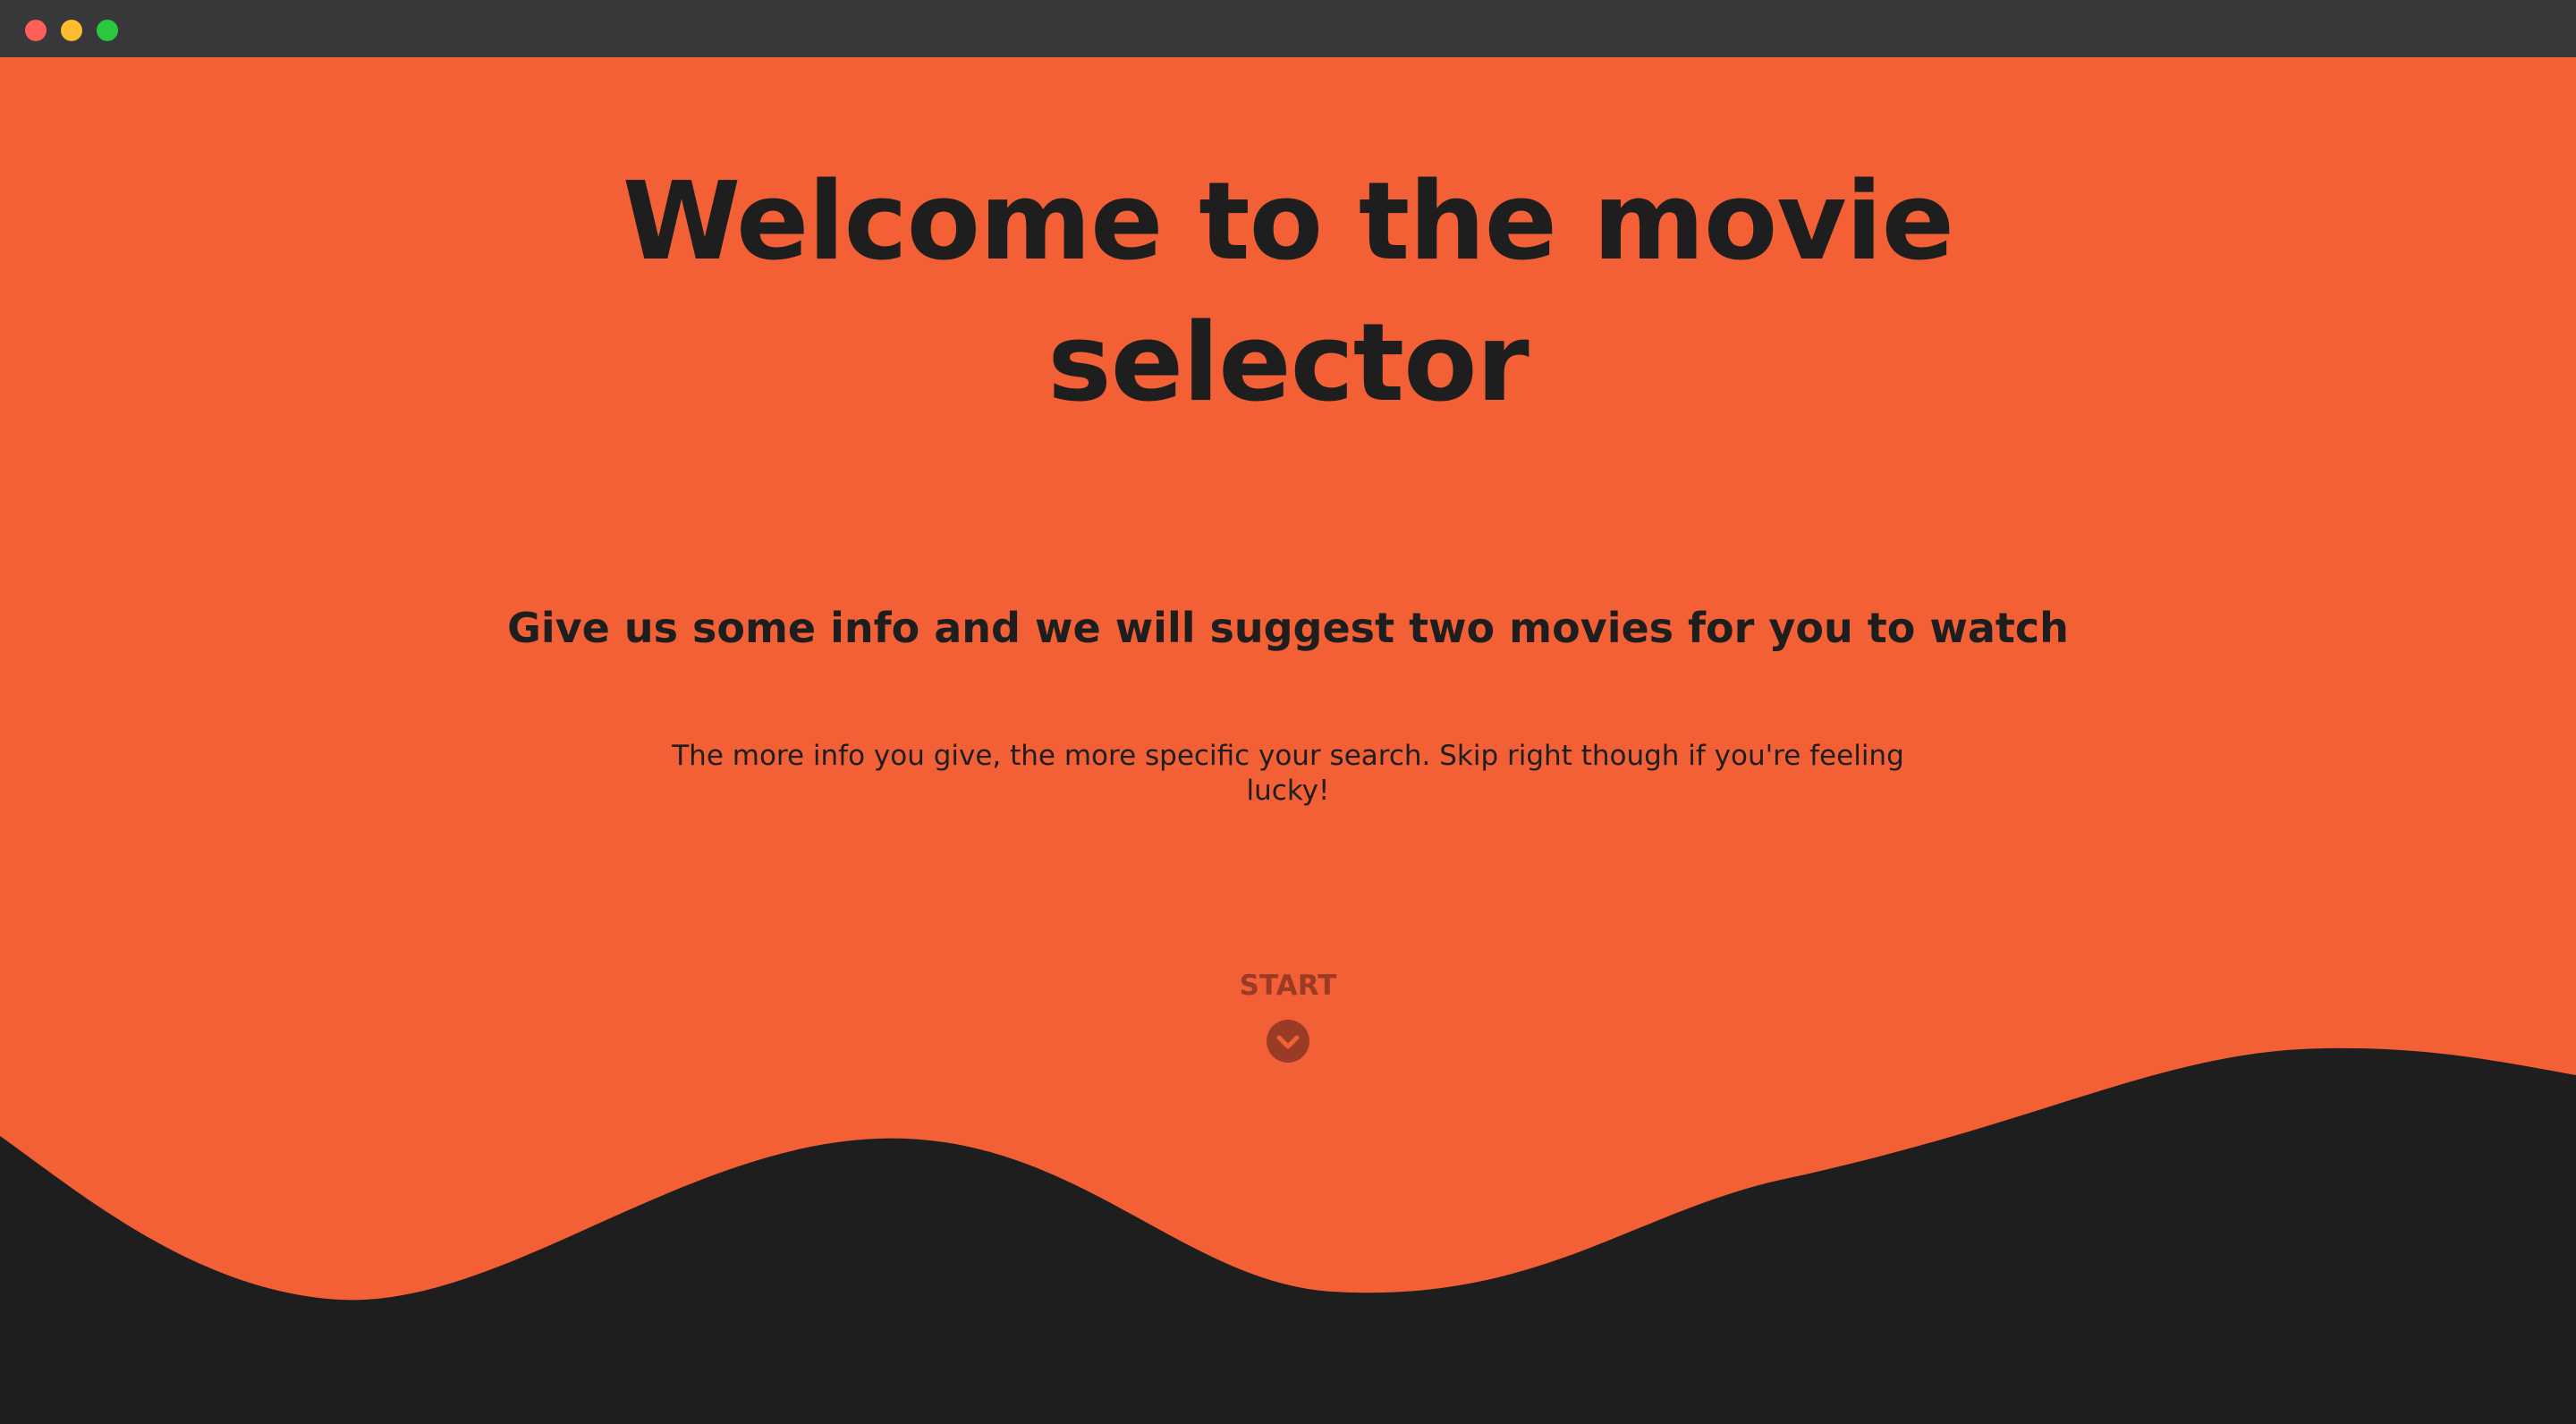  What do you see at coordinates (36, 30) in the screenshot?
I see `close-window-button` at bounding box center [36, 30].